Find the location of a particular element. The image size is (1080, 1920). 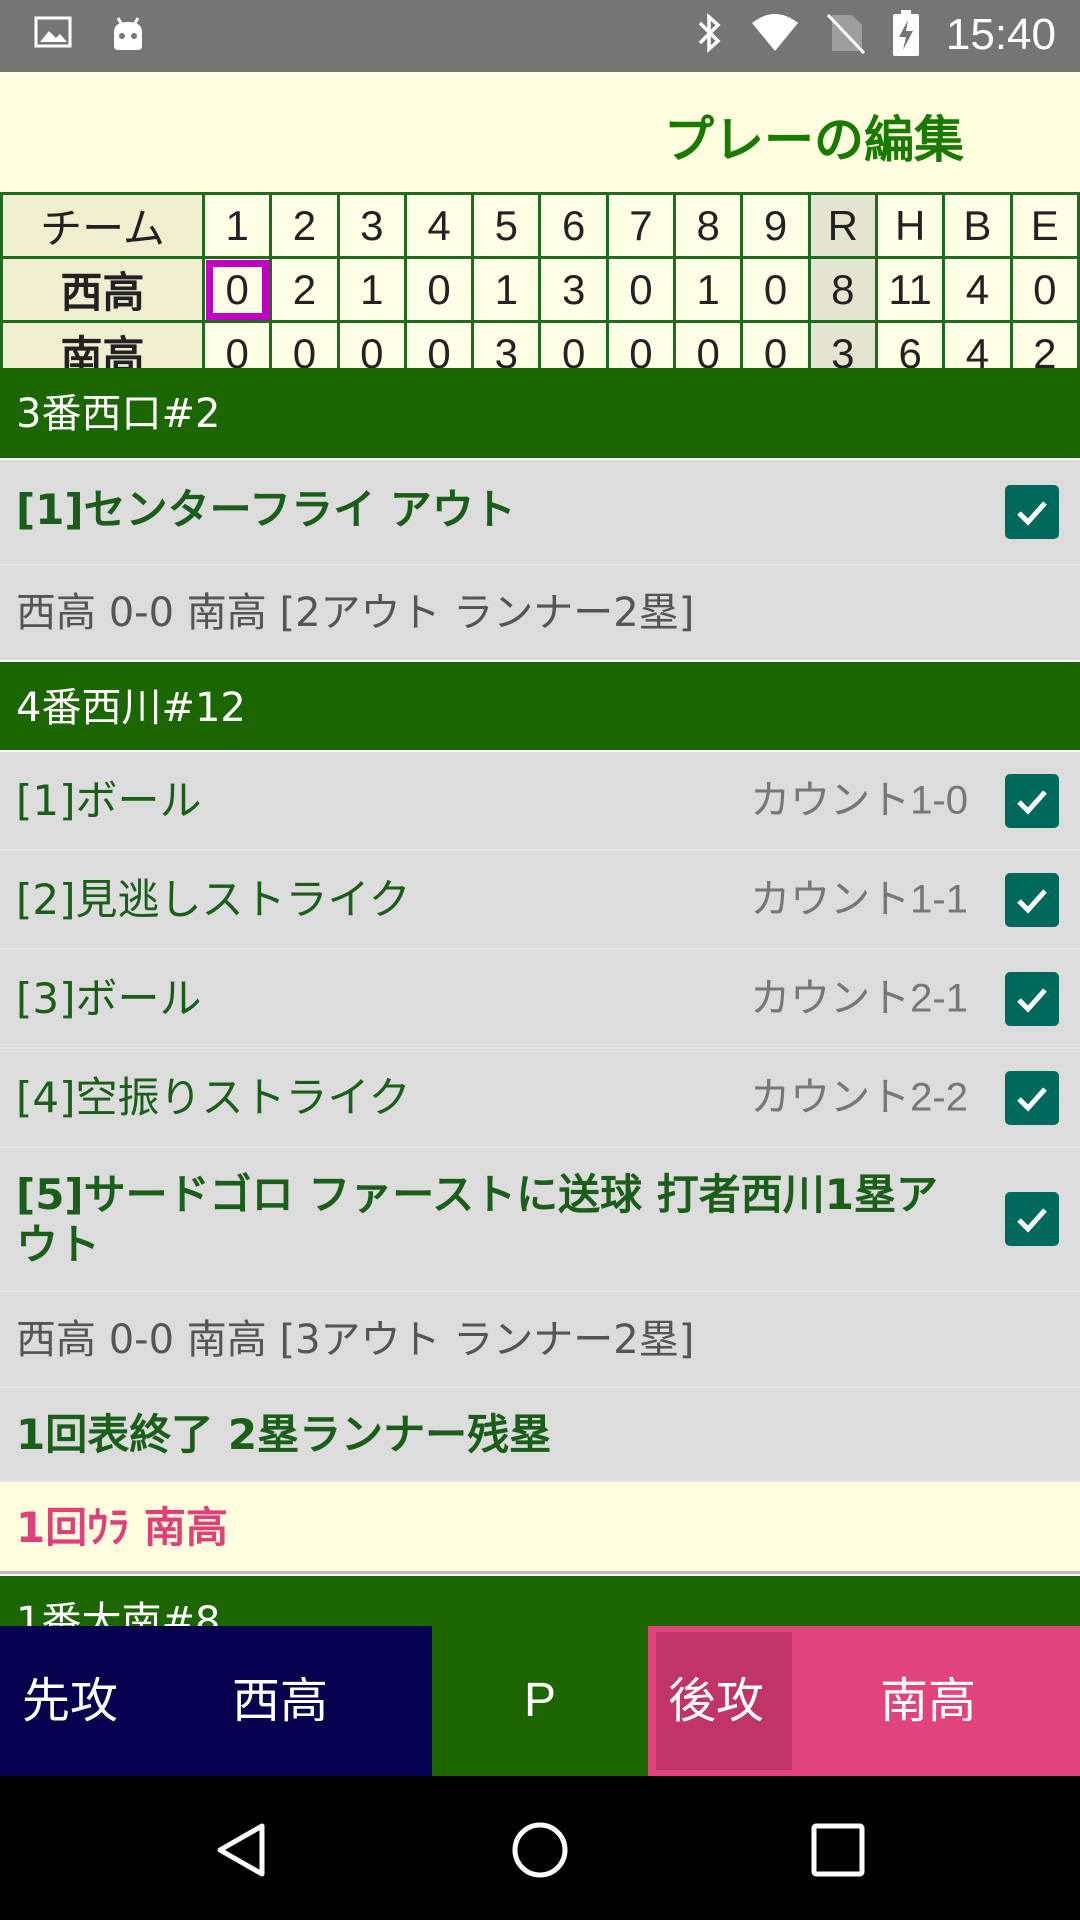

home-team-label: 南高 is located at coordinates (928, 1701).